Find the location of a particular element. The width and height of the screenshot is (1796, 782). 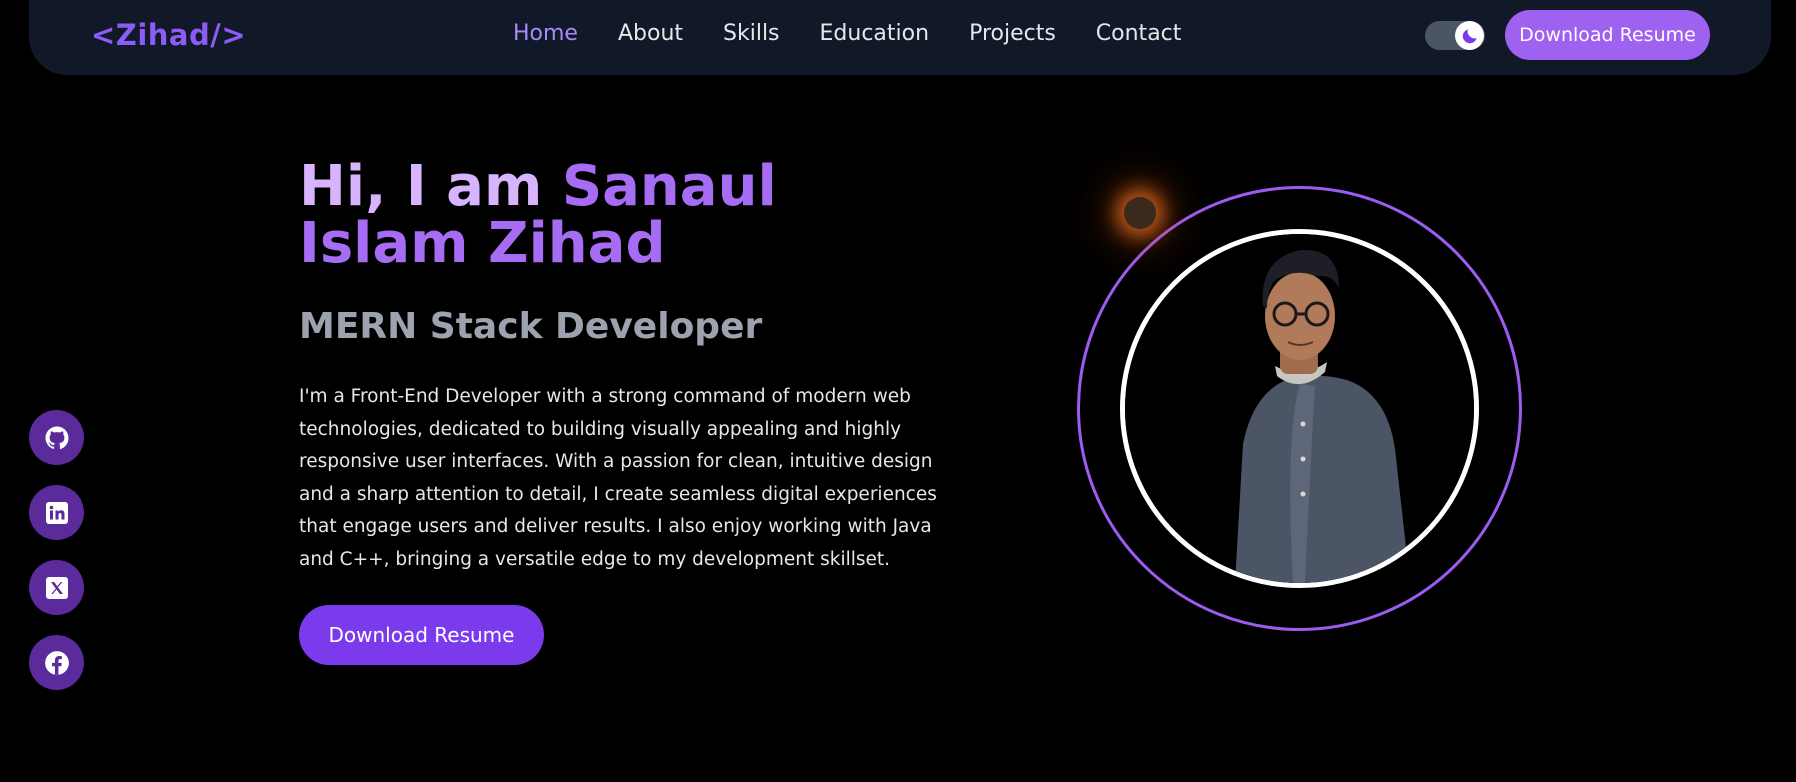

github-icon is located at coordinates (57, 437).